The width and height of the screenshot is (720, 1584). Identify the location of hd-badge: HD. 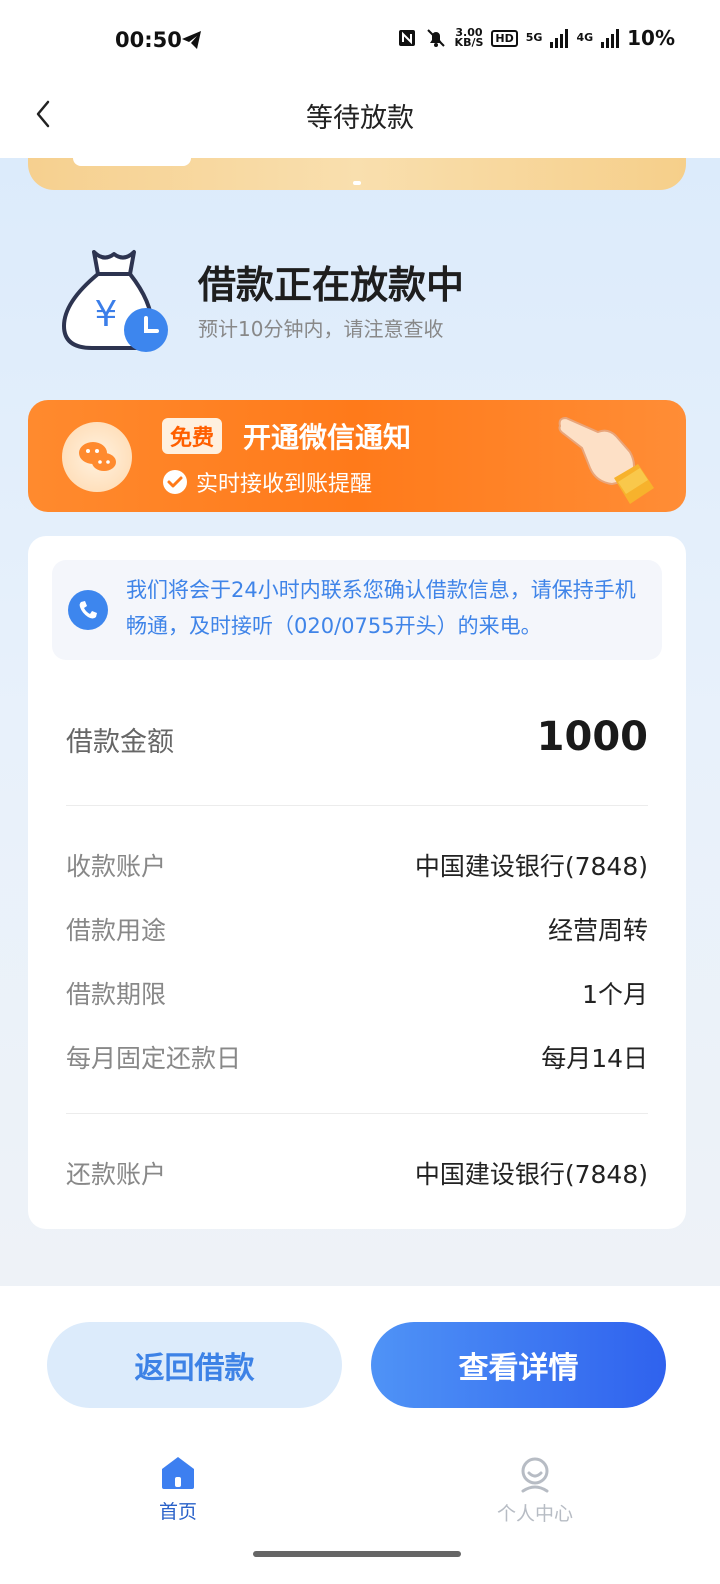
(504, 38).